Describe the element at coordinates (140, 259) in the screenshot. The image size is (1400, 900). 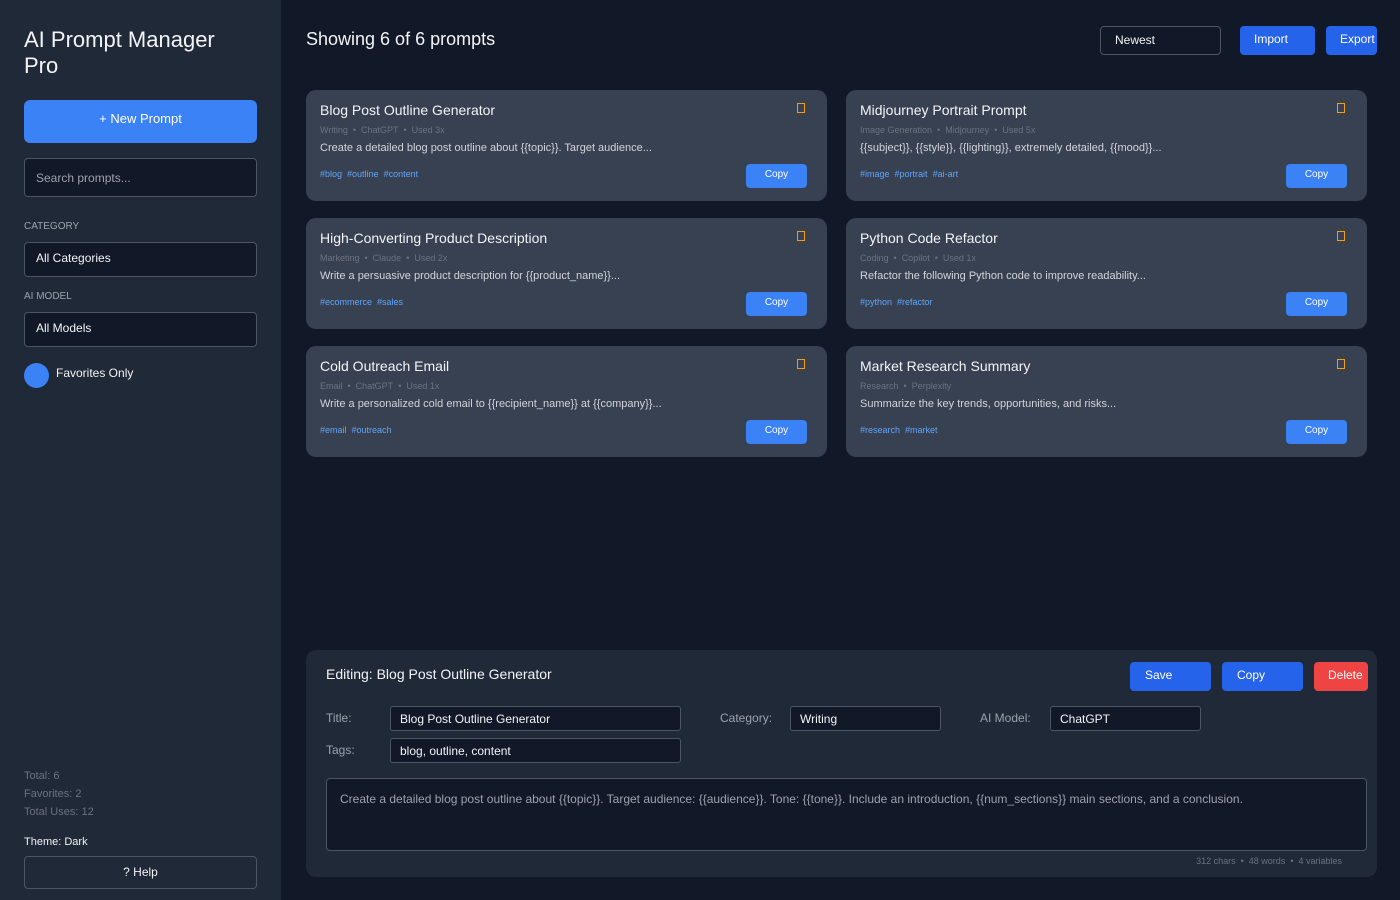
I see `category-select: All Categories` at that location.